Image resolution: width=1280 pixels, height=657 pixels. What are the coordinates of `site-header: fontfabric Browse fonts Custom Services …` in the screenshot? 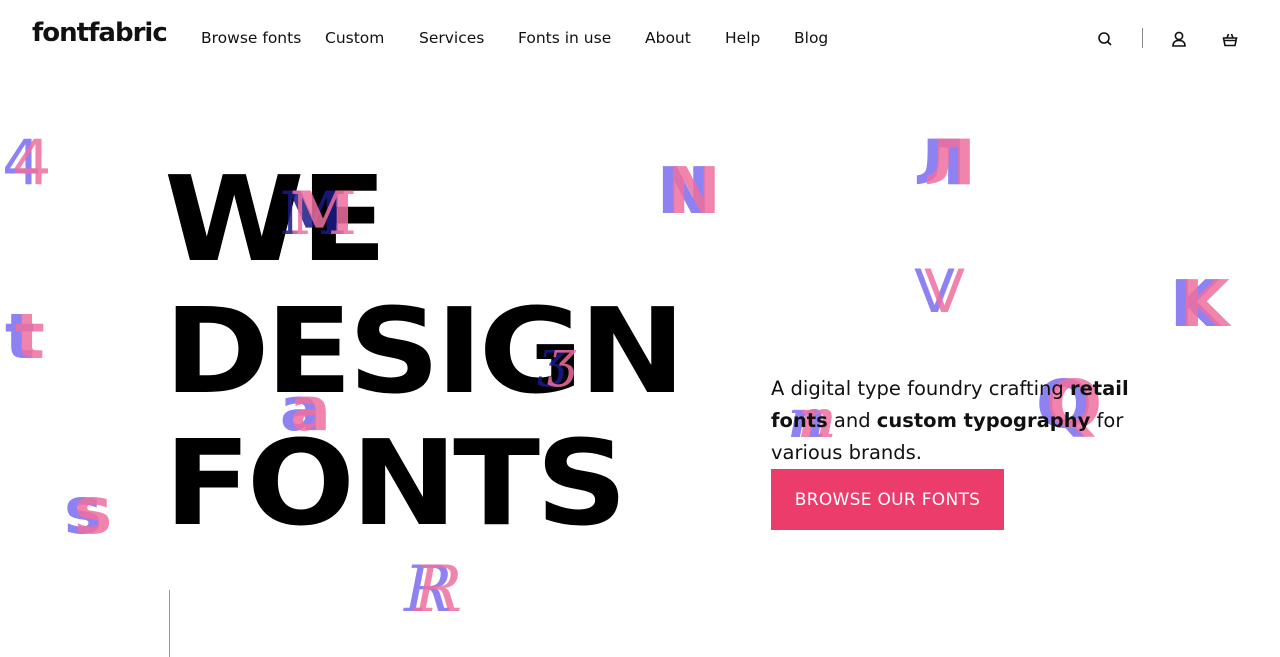 It's located at (640, 39).